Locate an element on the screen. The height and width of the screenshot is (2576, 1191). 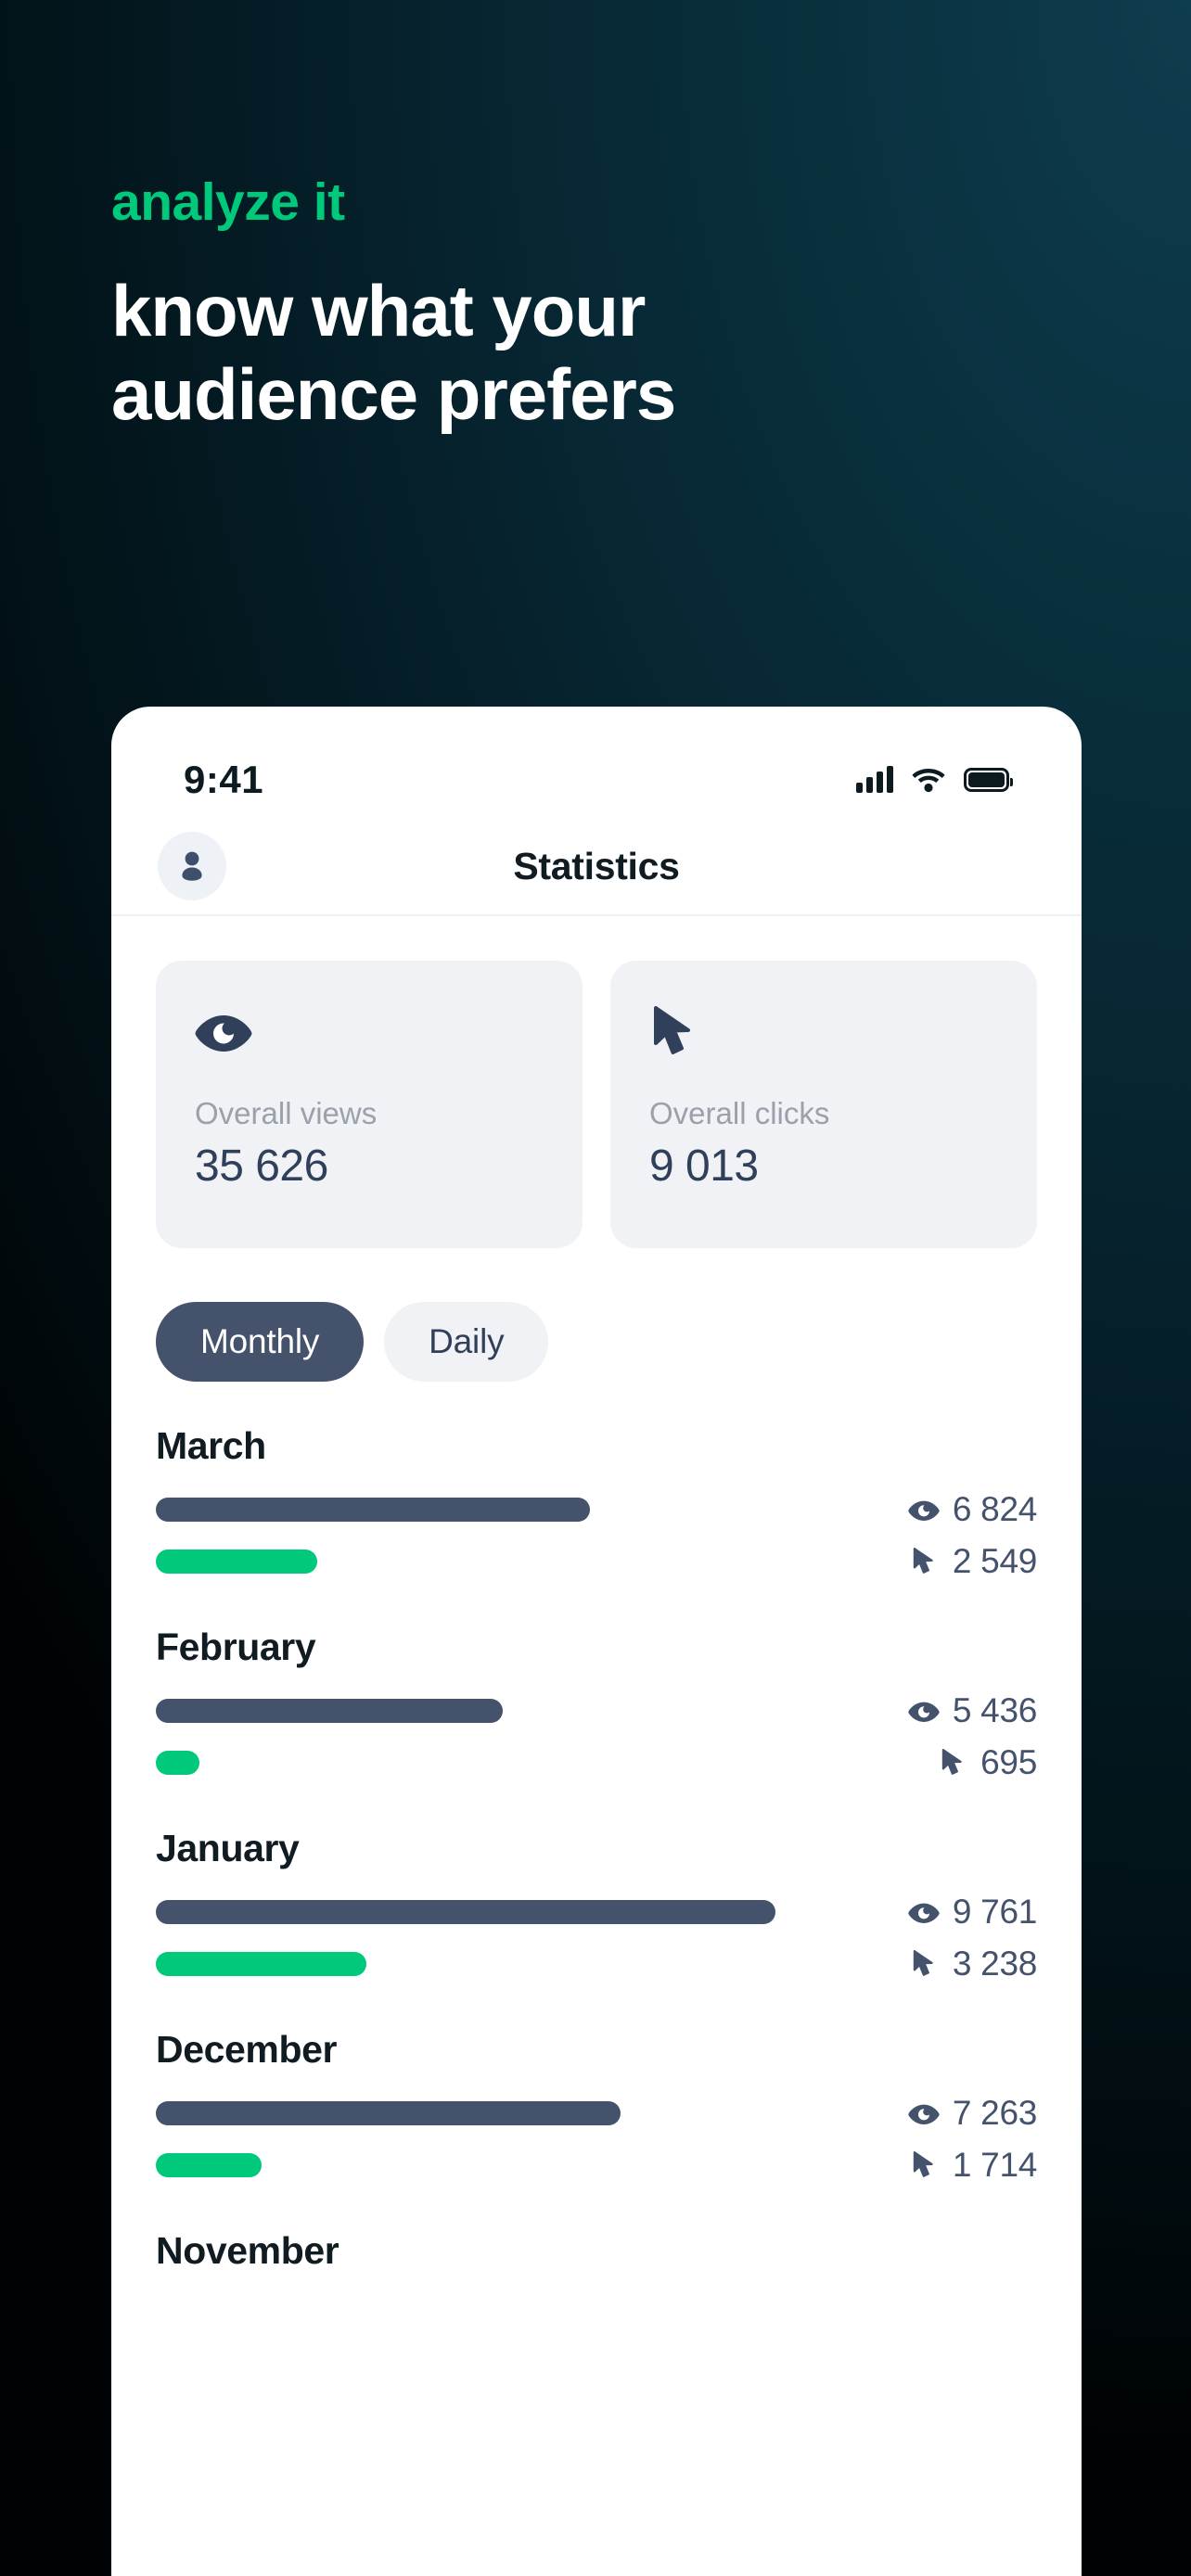
month-label: February is located at coordinates (236, 1647).